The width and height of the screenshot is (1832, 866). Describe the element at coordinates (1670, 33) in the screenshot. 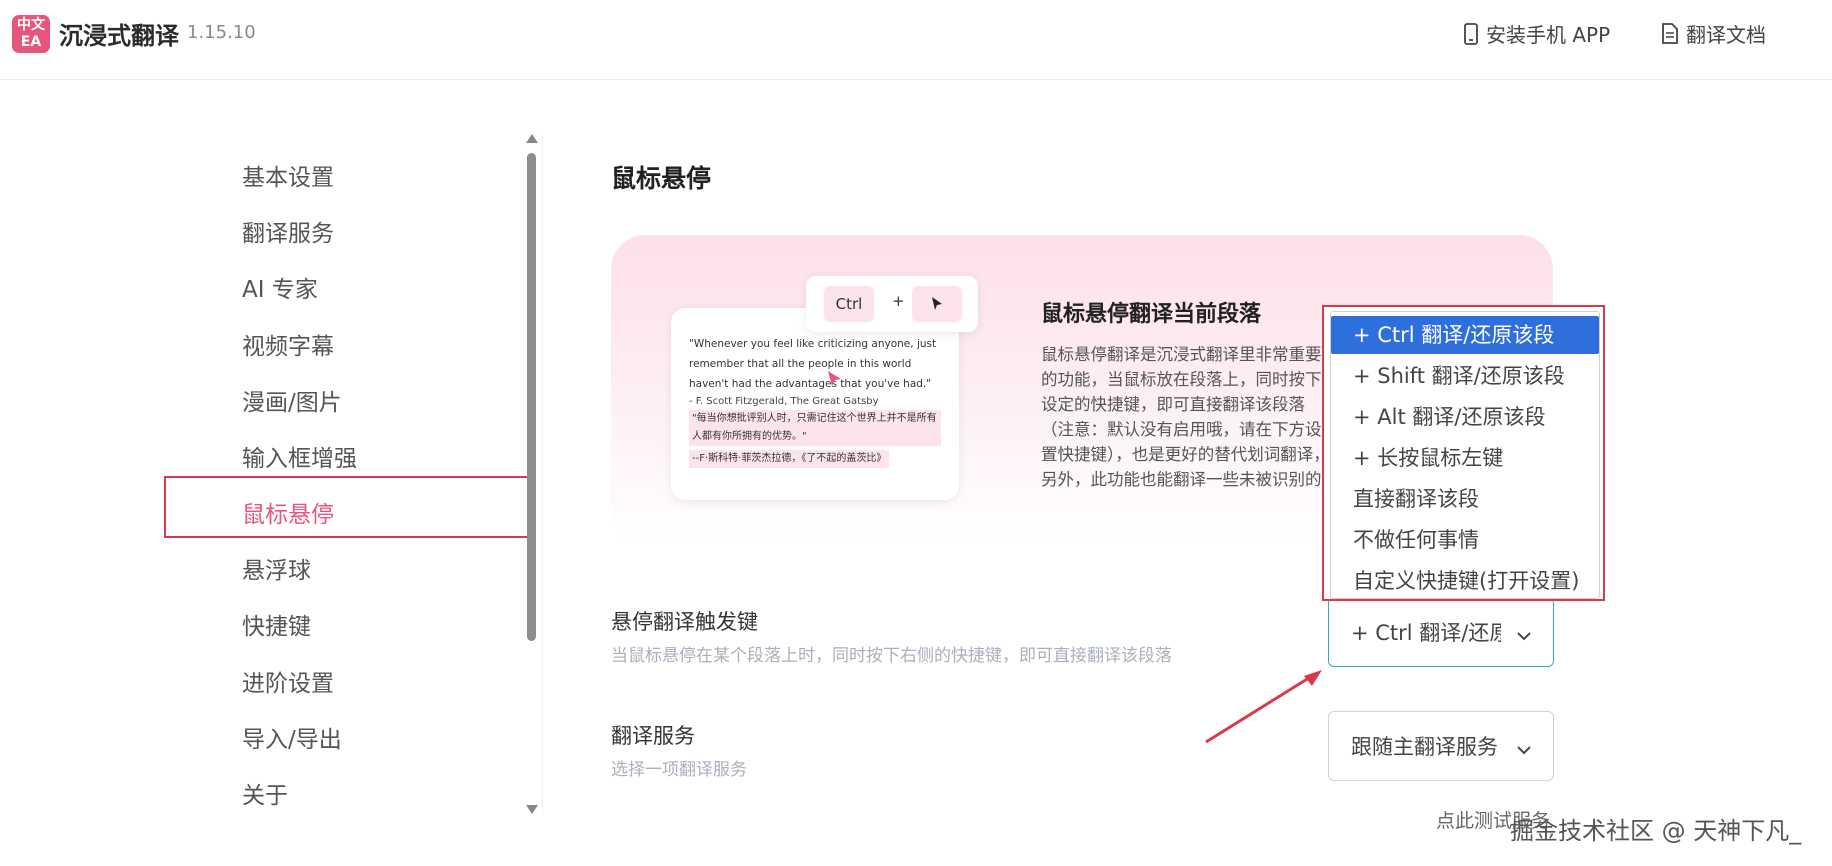

I see `document-icon` at that location.